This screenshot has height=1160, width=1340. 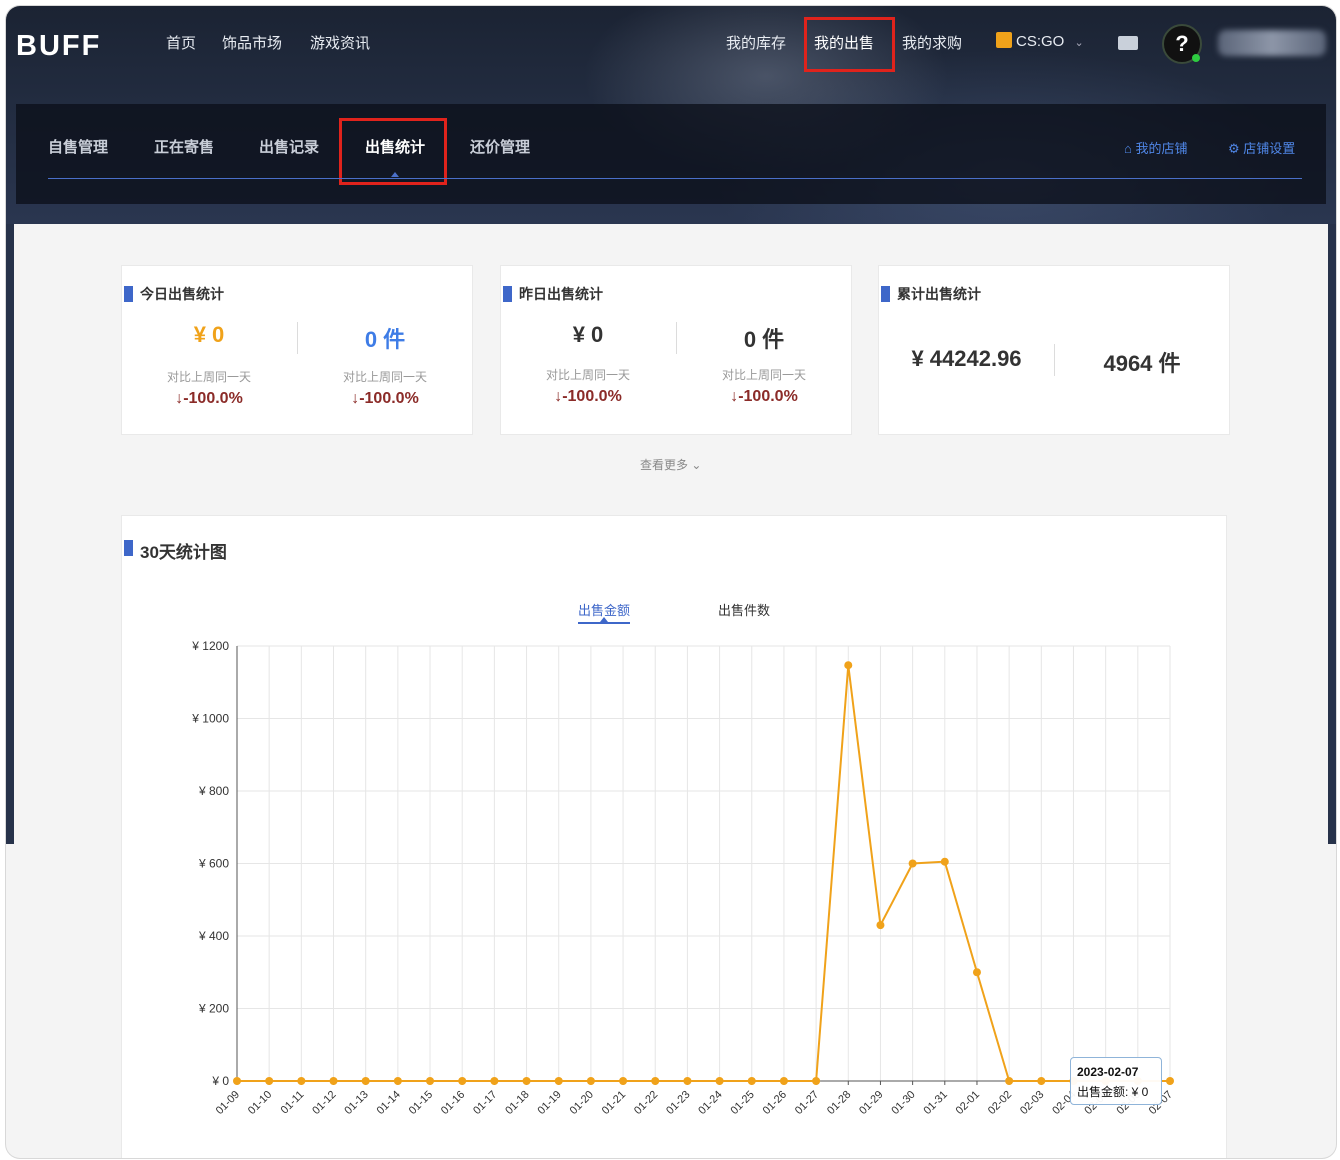 I want to click on tab-sales-count: 出售件数, so click(x=744, y=609).